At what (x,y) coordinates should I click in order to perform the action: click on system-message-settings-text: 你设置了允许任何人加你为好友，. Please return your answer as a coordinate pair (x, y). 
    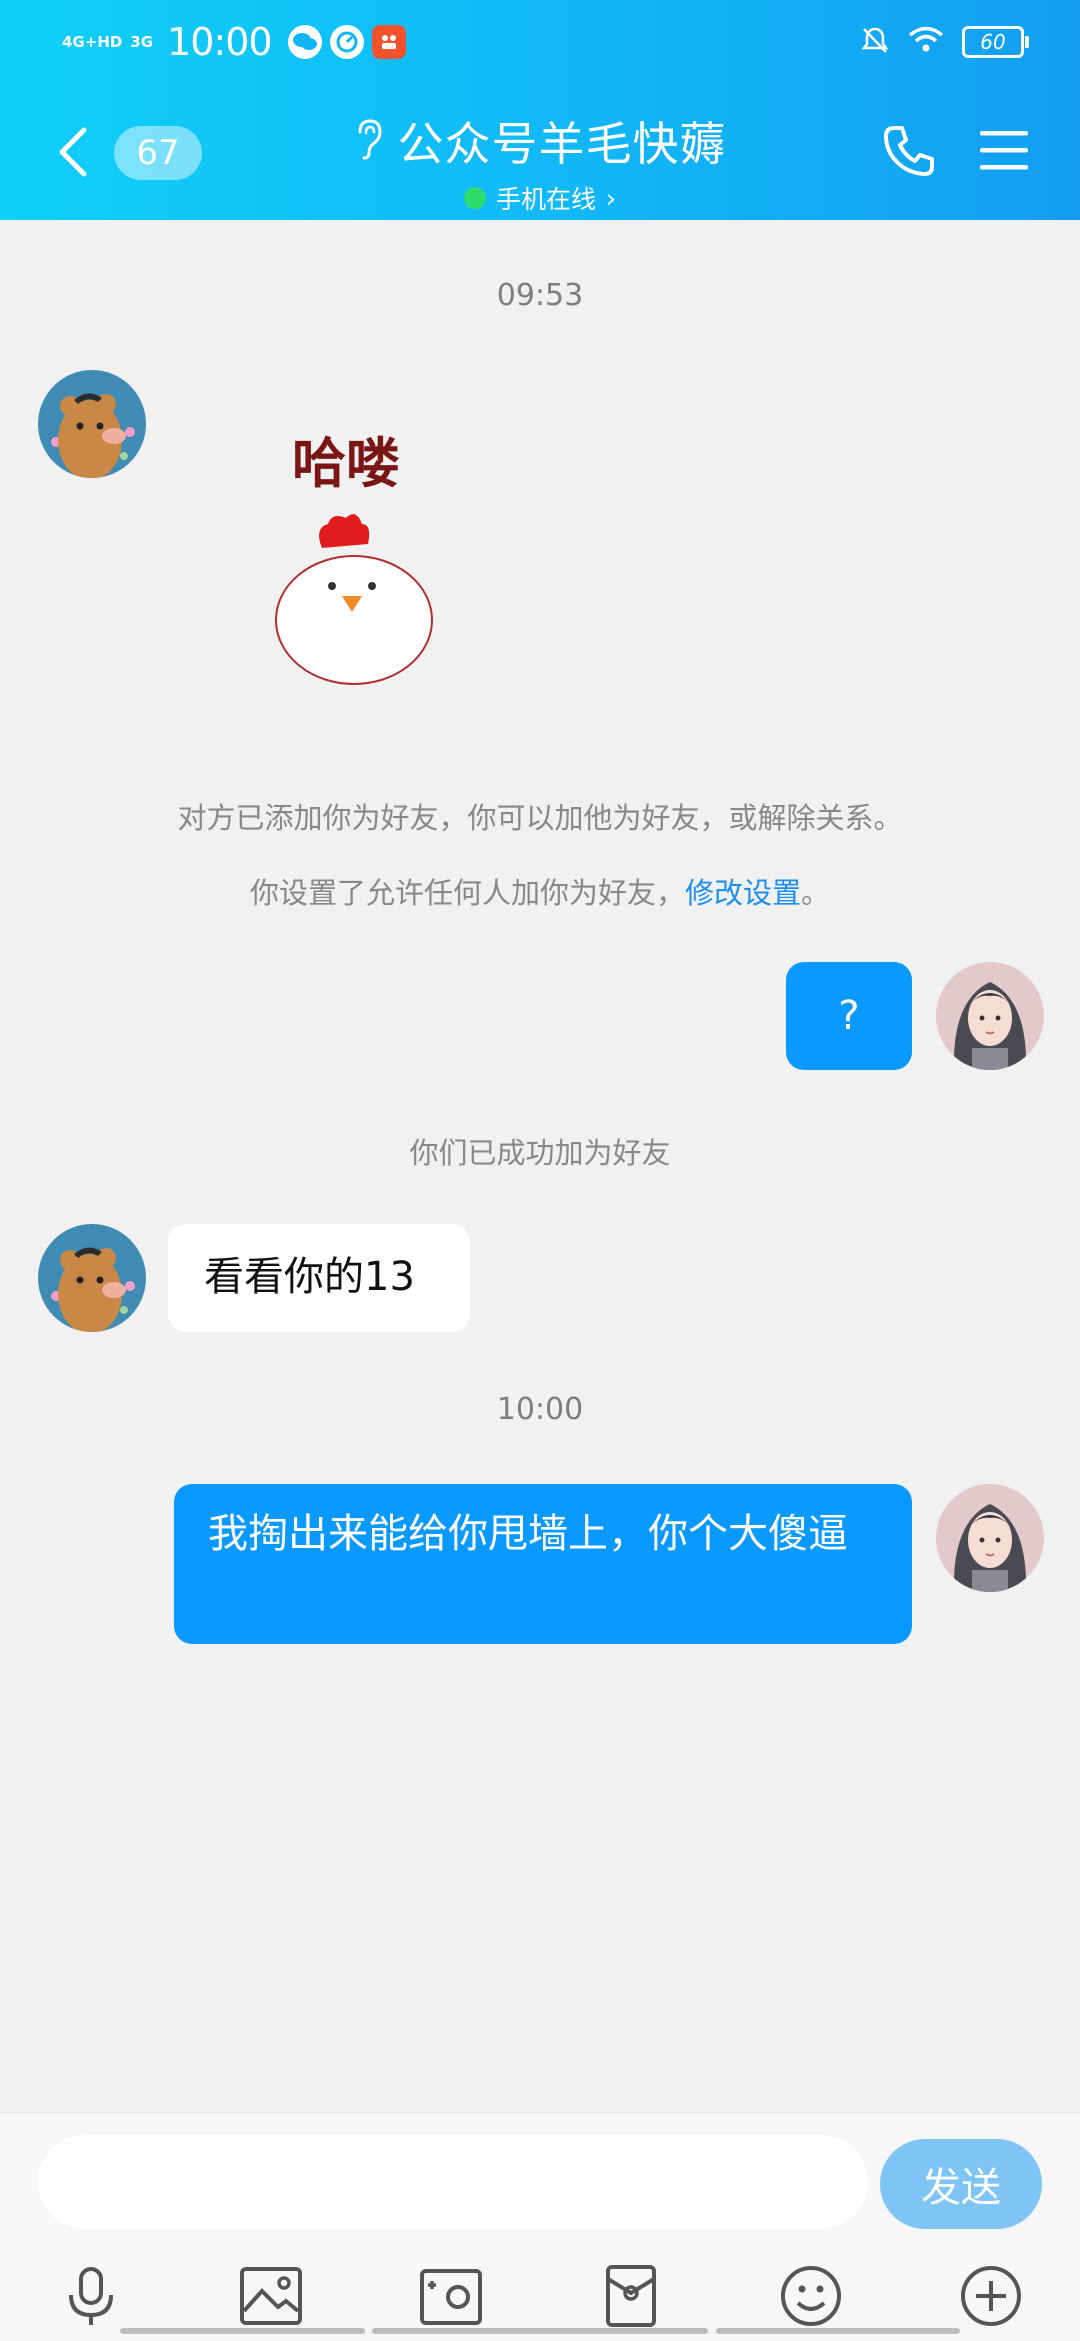
    Looking at the image, I should click on (467, 893).